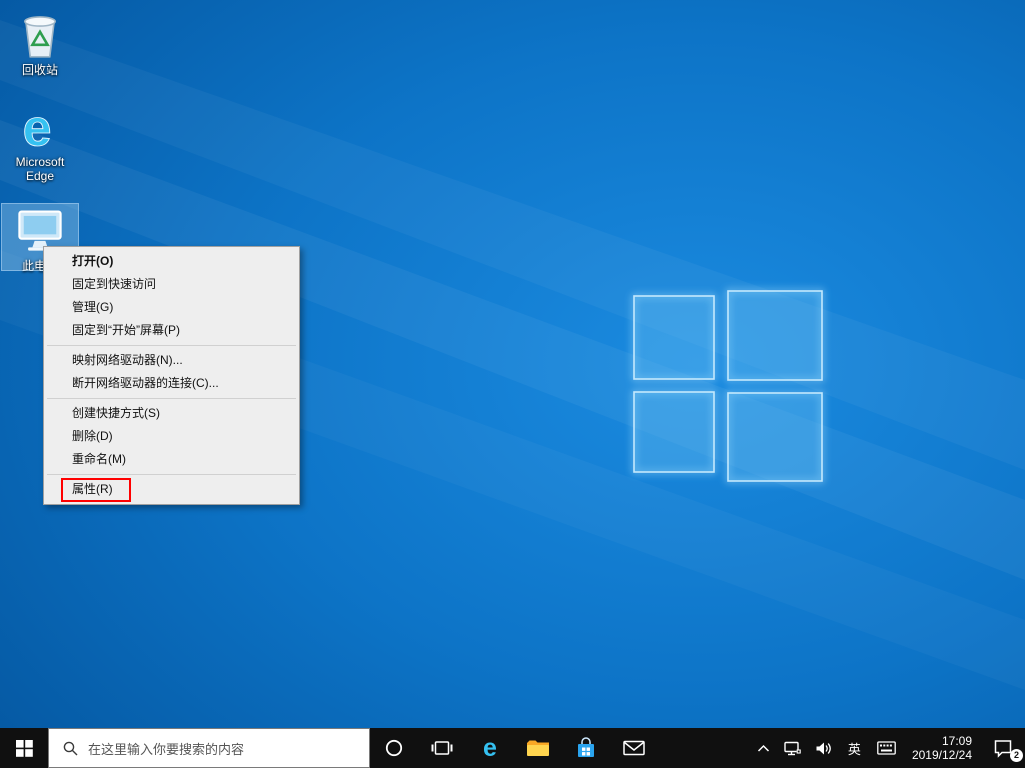  I want to click on edge-taskbar-button: e, so click(490, 748).